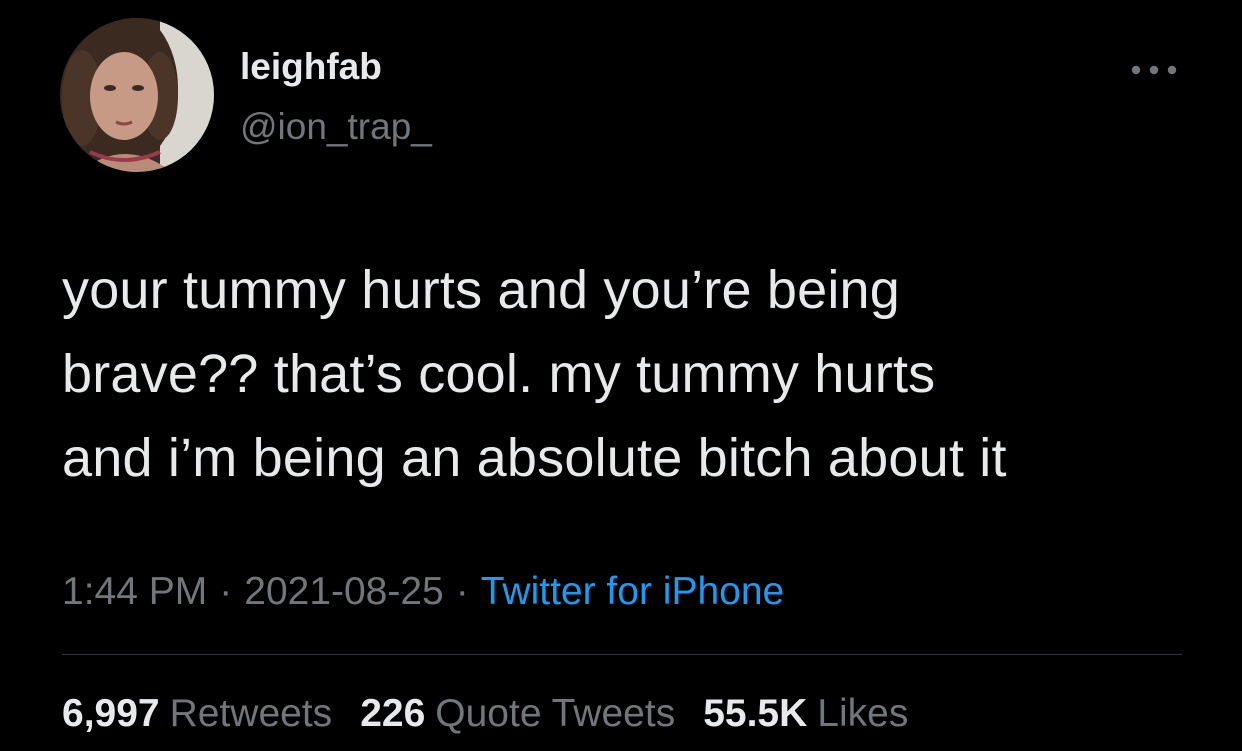  I want to click on divider, so click(622, 654).